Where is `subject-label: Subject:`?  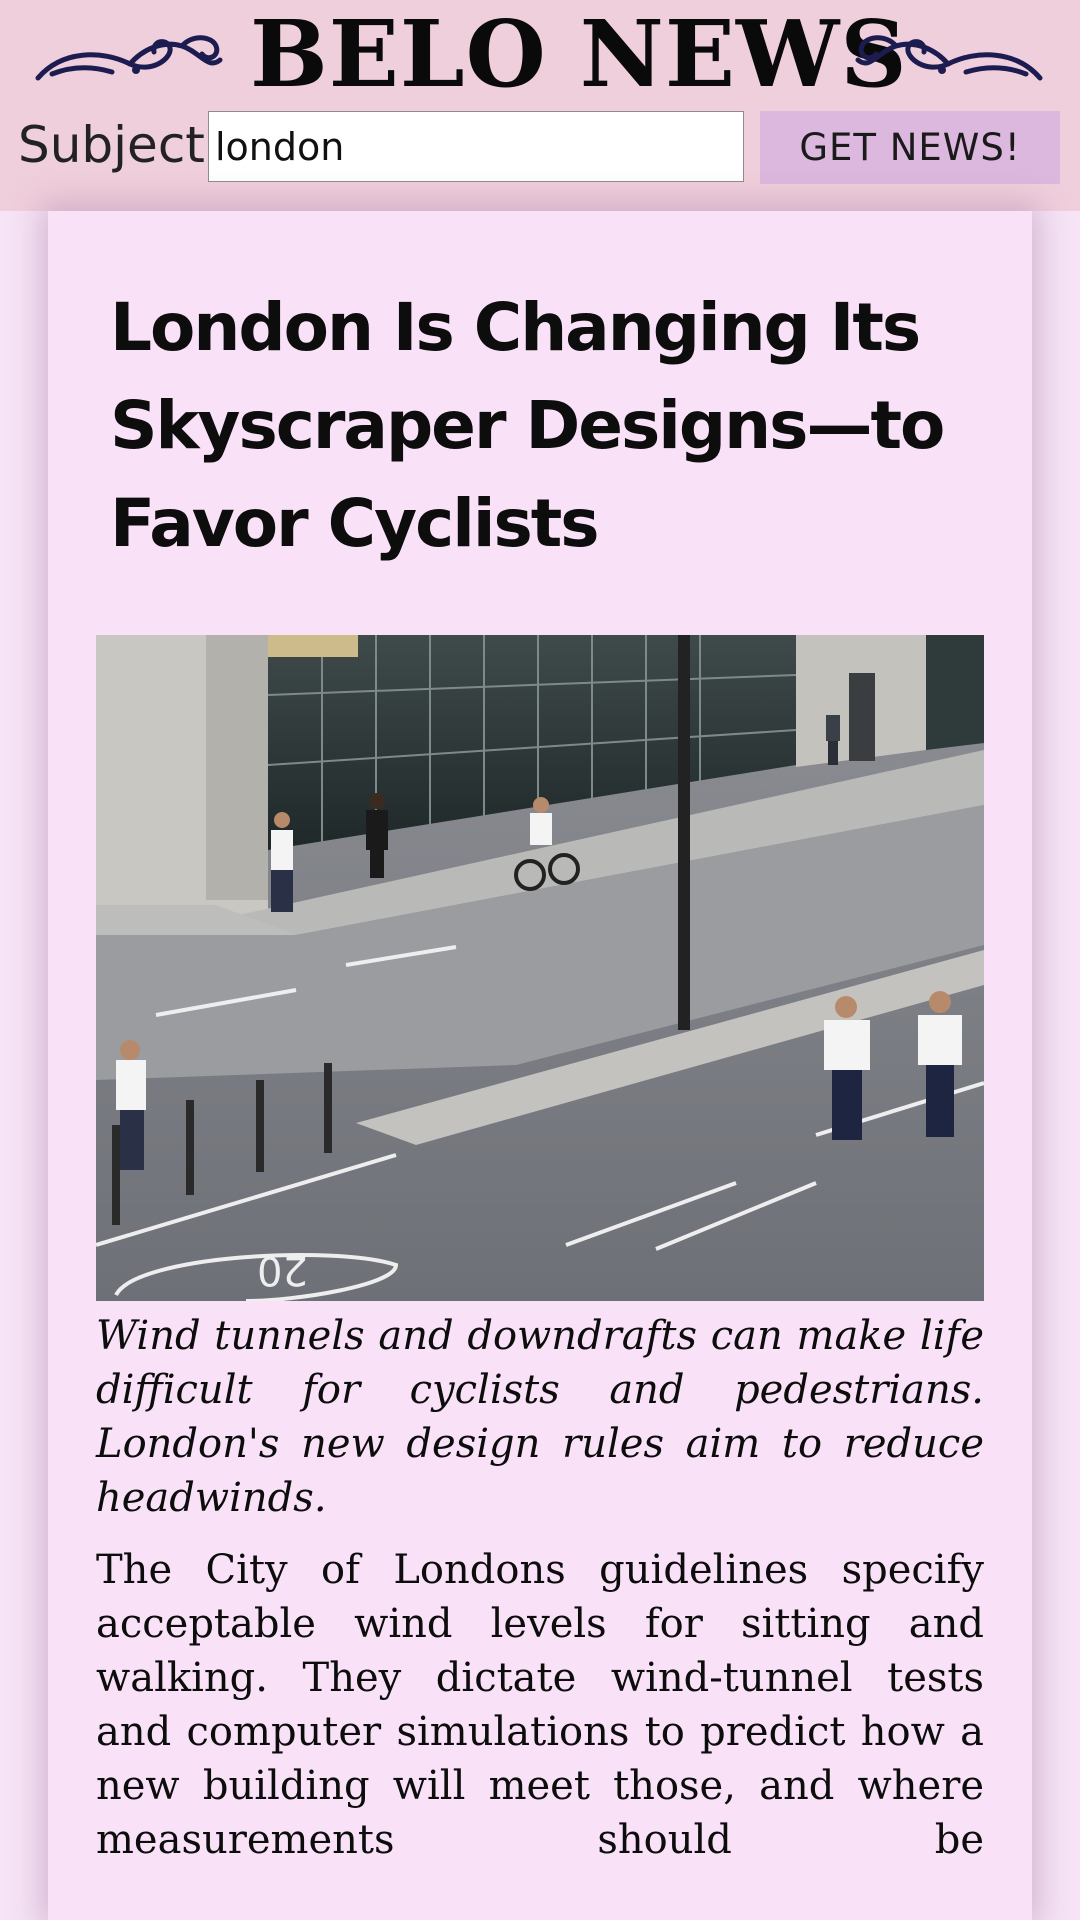
subject-label: Subject: is located at coordinates (120, 145).